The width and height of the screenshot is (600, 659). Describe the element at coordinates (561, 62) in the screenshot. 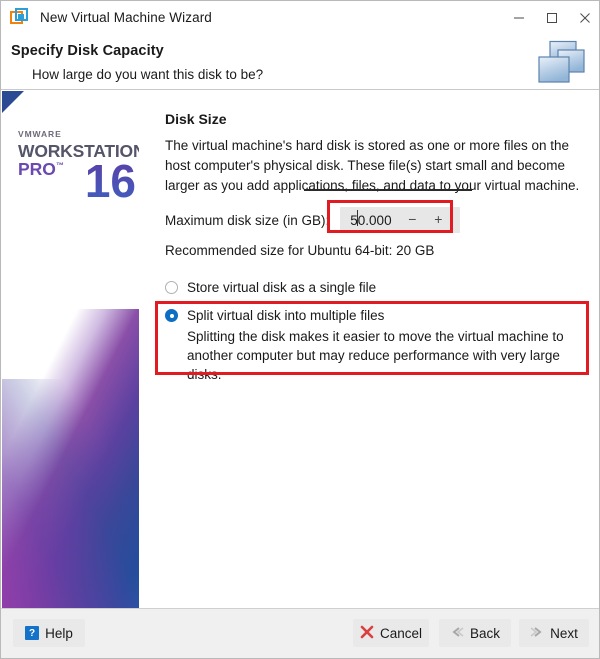

I see `stacked-disks-icon` at that location.